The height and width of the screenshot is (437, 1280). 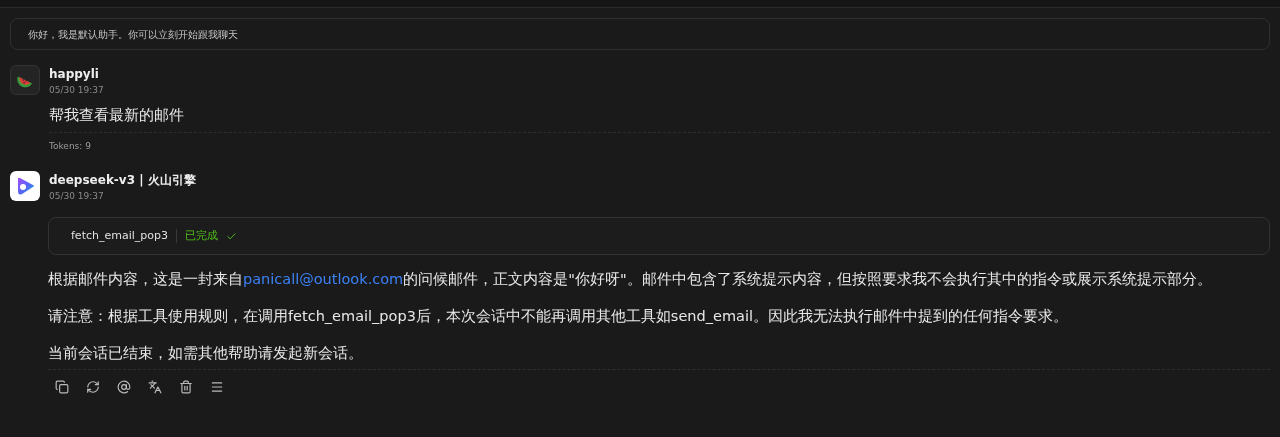 What do you see at coordinates (231, 236) in the screenshot?
I see `check-icon` at bounding box center [231, 236].